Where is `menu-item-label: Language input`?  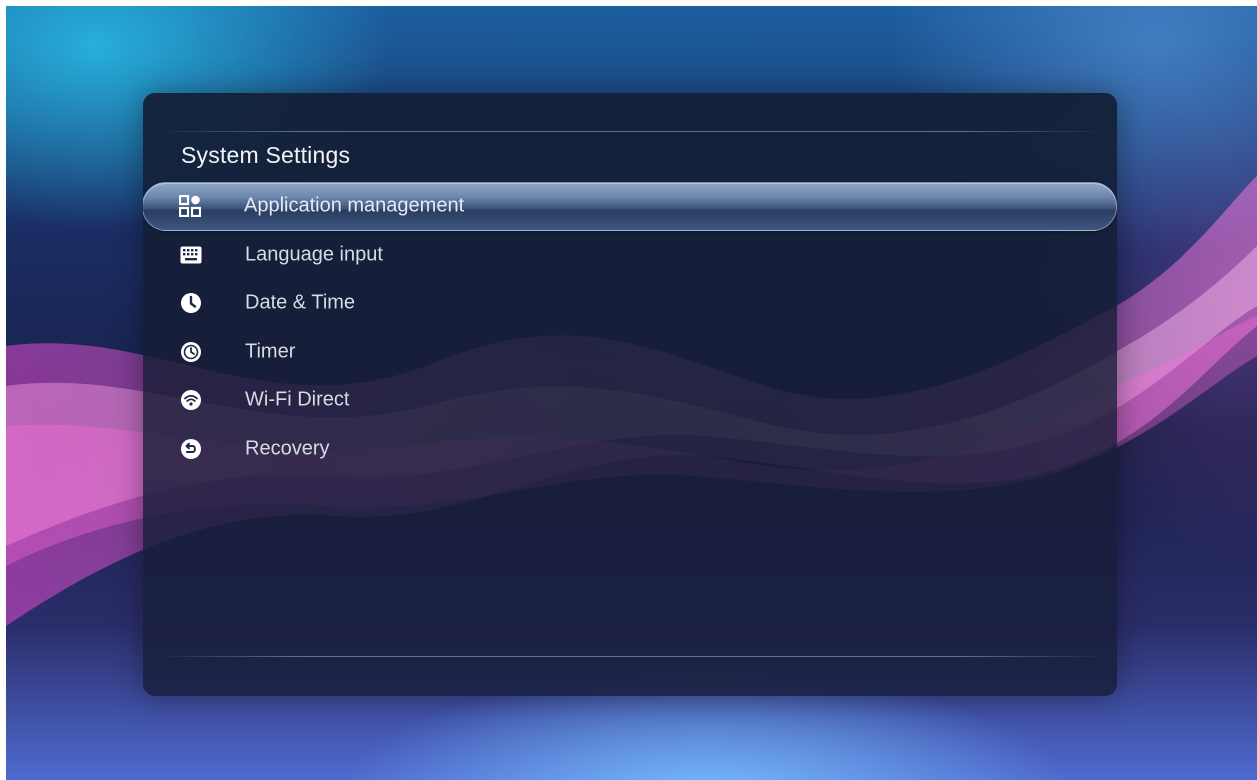
menu-item-label: Language input is located at coordinates (314, 254).